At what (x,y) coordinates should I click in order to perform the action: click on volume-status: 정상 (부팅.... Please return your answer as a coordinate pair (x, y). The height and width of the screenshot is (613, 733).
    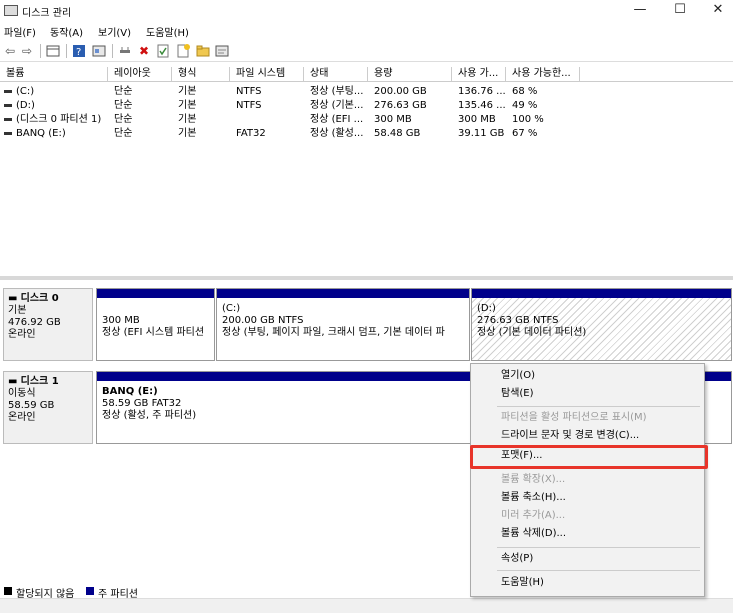
    Looking at the image, I should click on (337, 91).